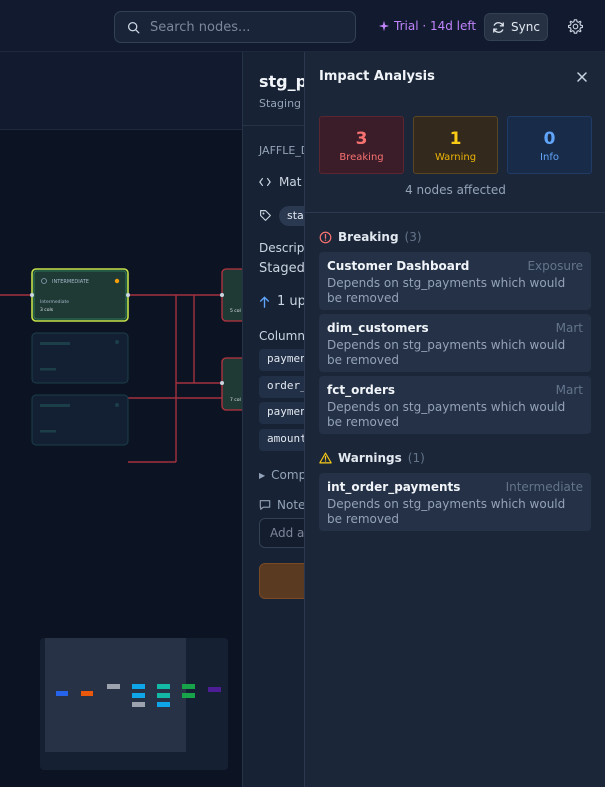 This screenshot has width=605, height=787. Describe the element at coordinates (281, 533) in the screenshot. I see `notes-input: Add a` at that location.